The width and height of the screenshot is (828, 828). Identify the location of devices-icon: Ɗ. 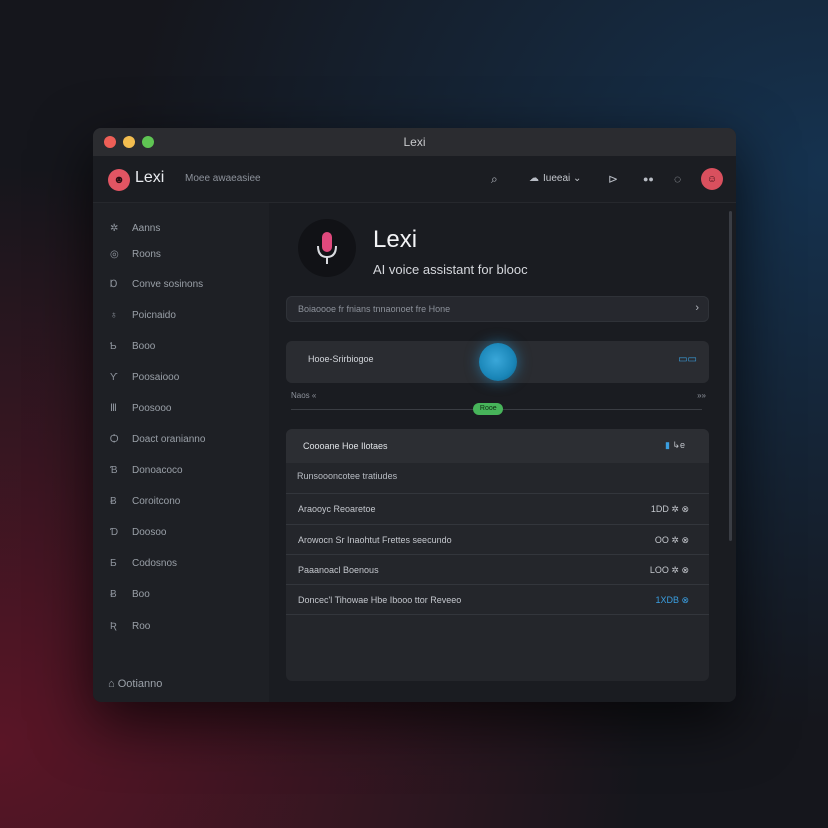
(114, 532).